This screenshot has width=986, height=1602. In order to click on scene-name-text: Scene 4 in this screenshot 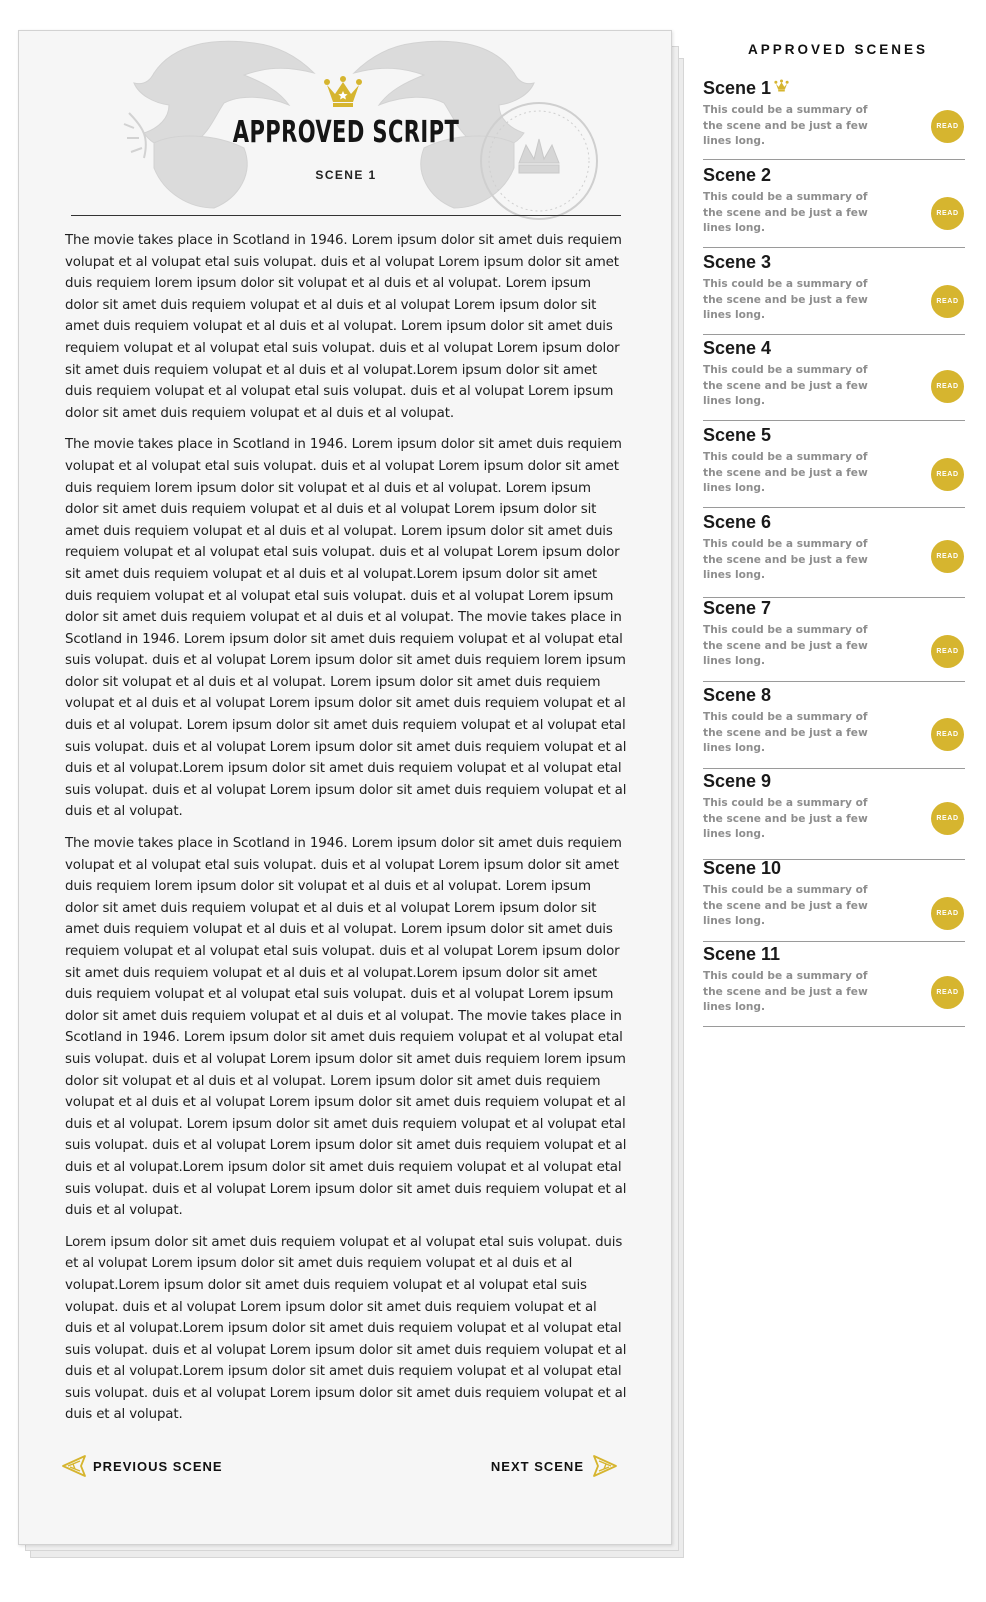, I will do `click(737, 348)`.